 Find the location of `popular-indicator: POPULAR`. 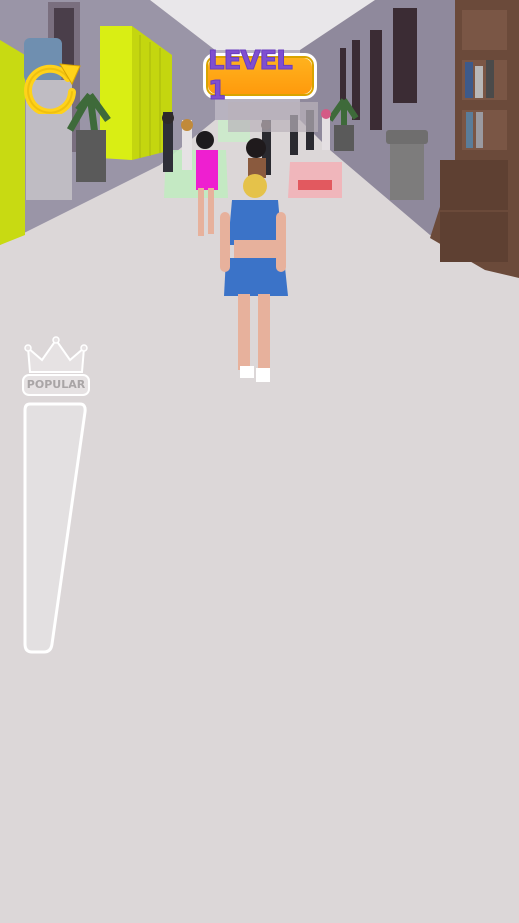

popular-indicator: POPULAR is located at coordinates (56, 367).